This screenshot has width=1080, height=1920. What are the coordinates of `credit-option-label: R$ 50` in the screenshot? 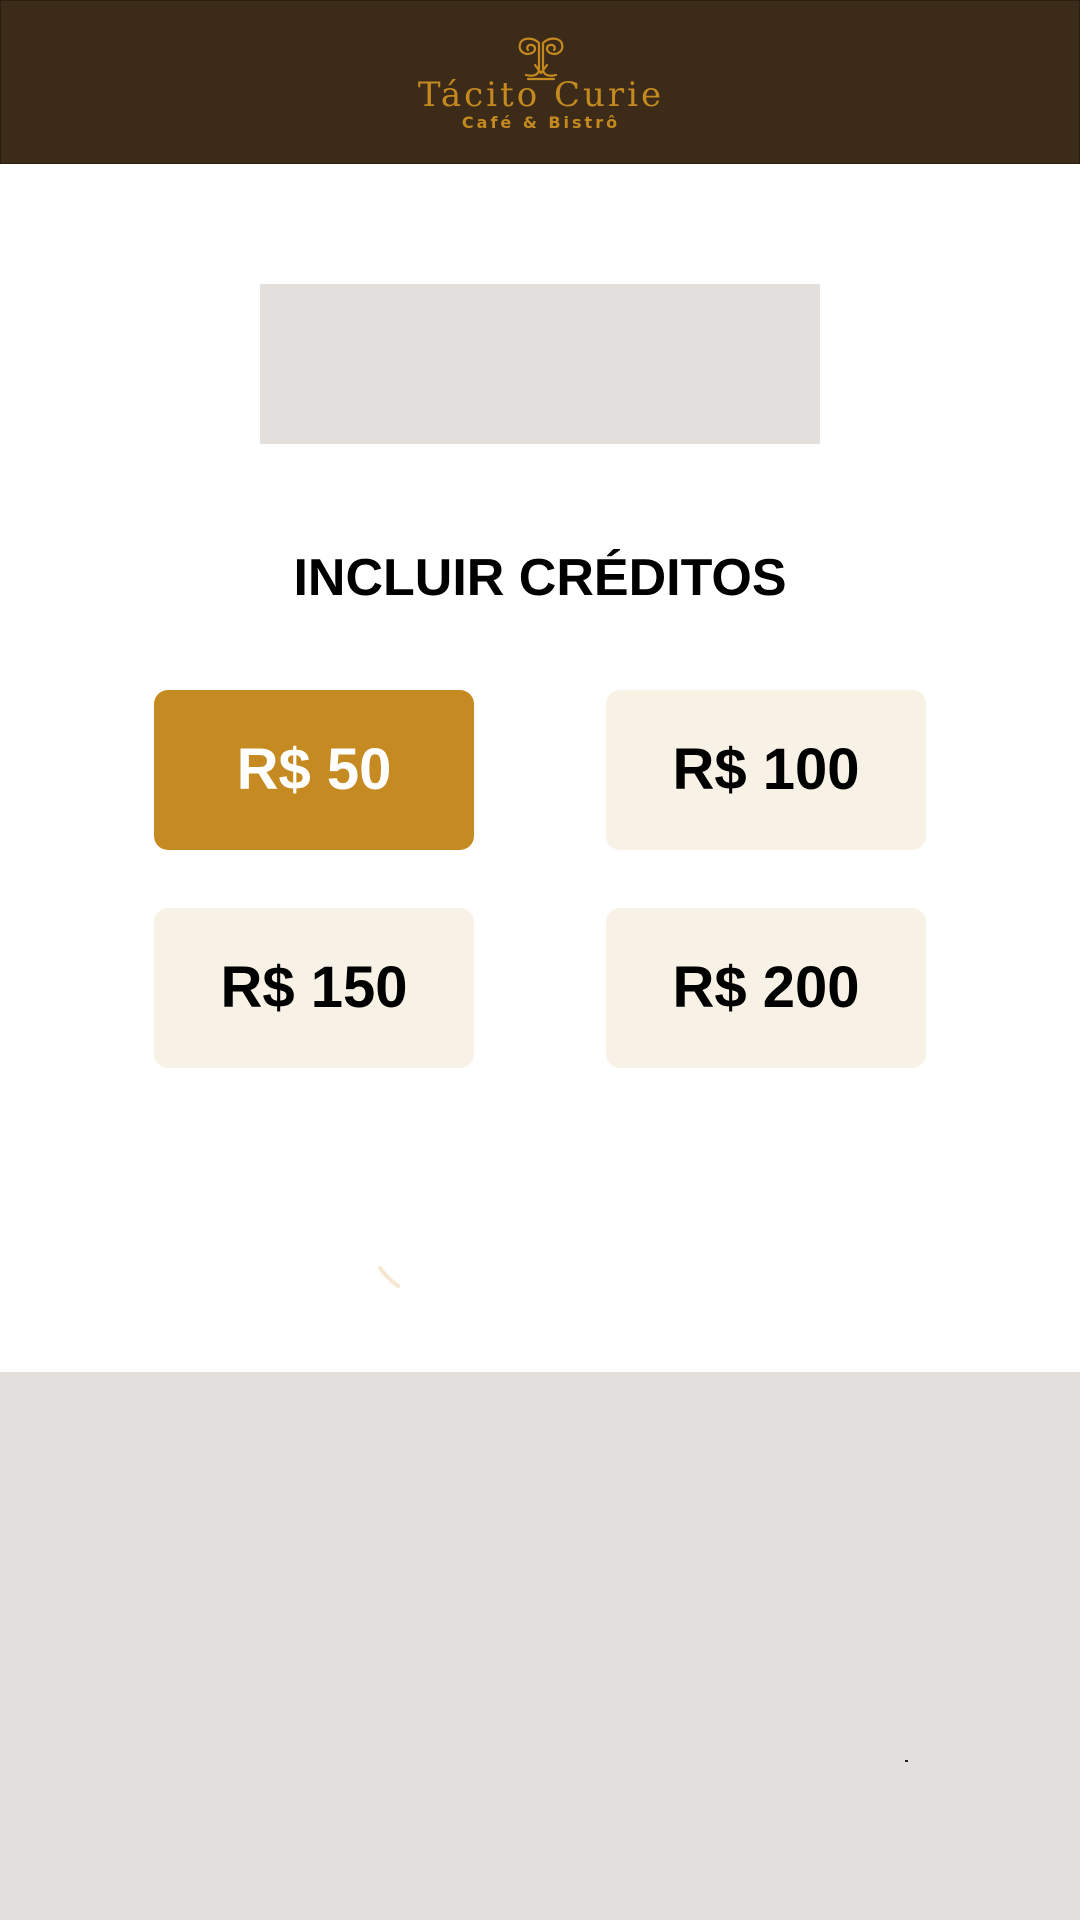 It's located at (314, 769).